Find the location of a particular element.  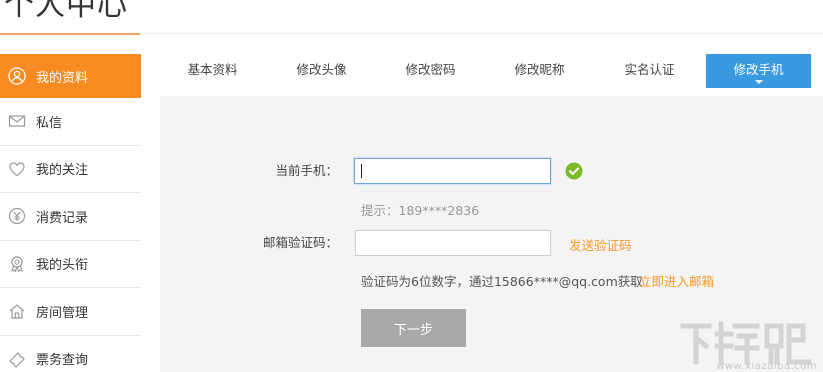

sidebar-item-follows: 我的关注 is located at coordinates (70, 169).